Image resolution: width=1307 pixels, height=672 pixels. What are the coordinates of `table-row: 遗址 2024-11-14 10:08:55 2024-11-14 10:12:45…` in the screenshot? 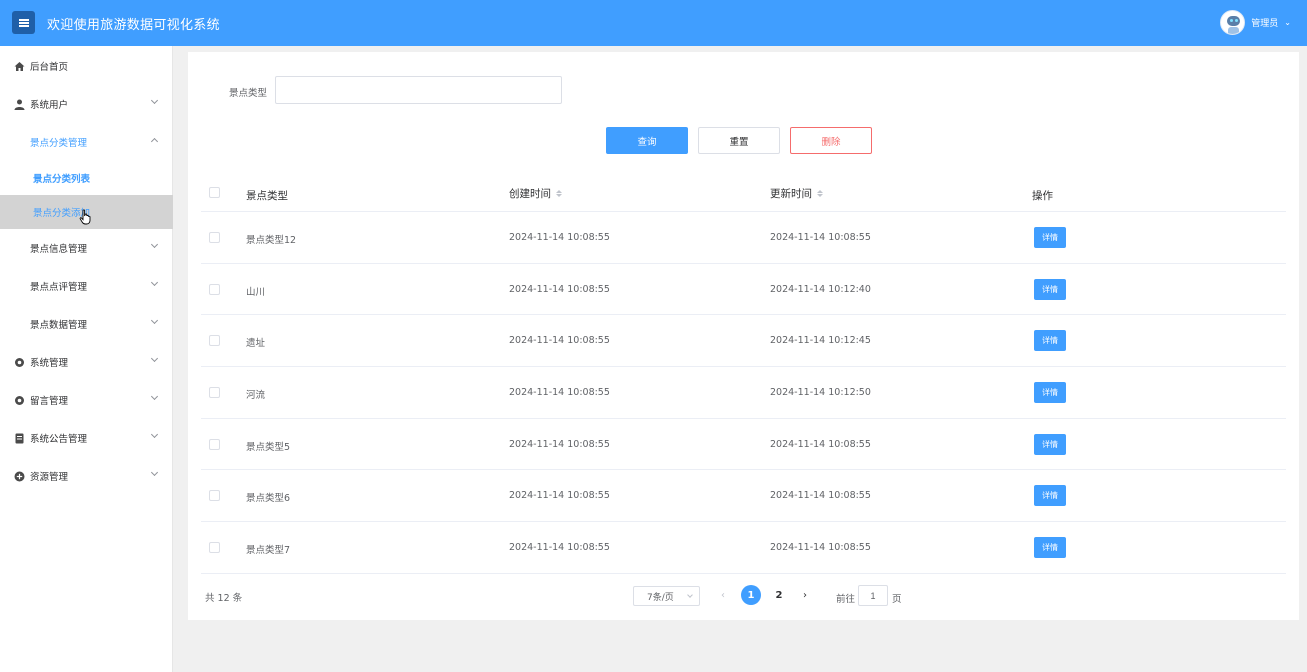 It's located at (743, 341).